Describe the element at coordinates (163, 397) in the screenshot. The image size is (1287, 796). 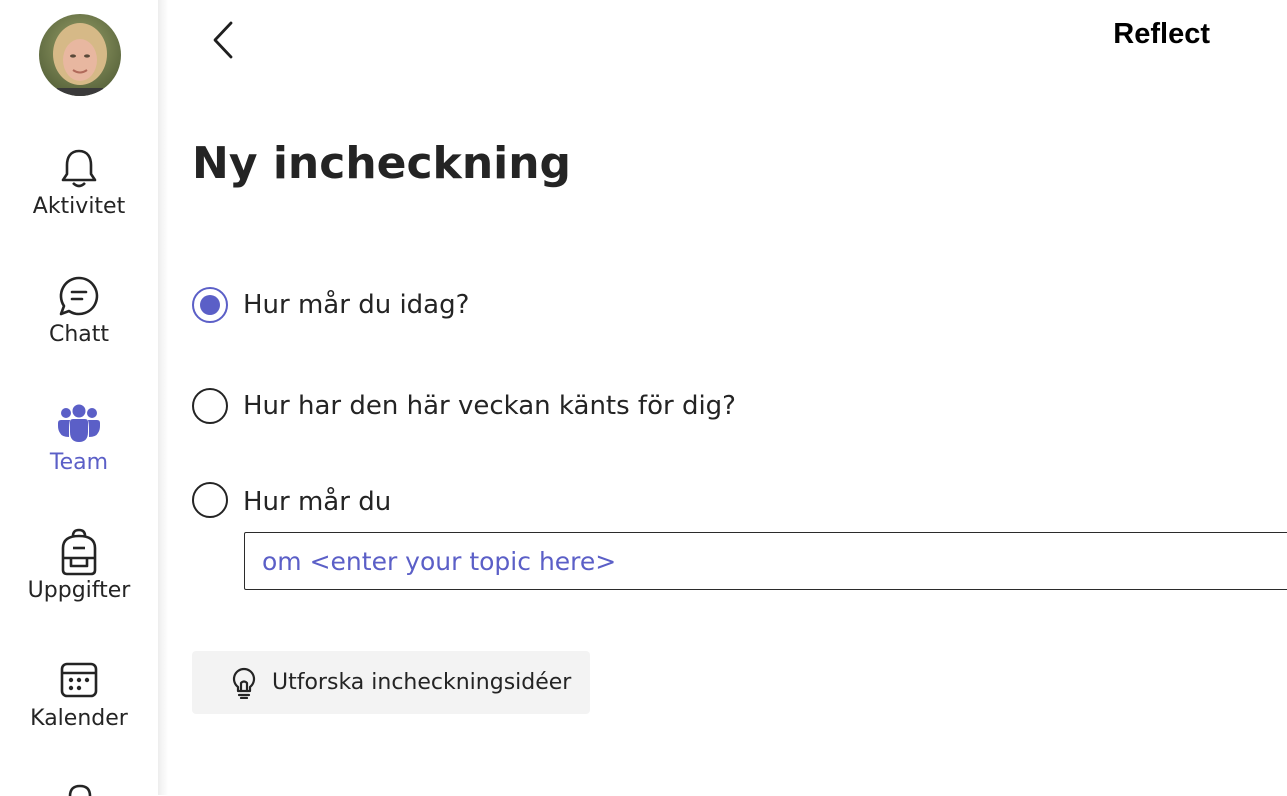
I see `rail-divider` at that location.